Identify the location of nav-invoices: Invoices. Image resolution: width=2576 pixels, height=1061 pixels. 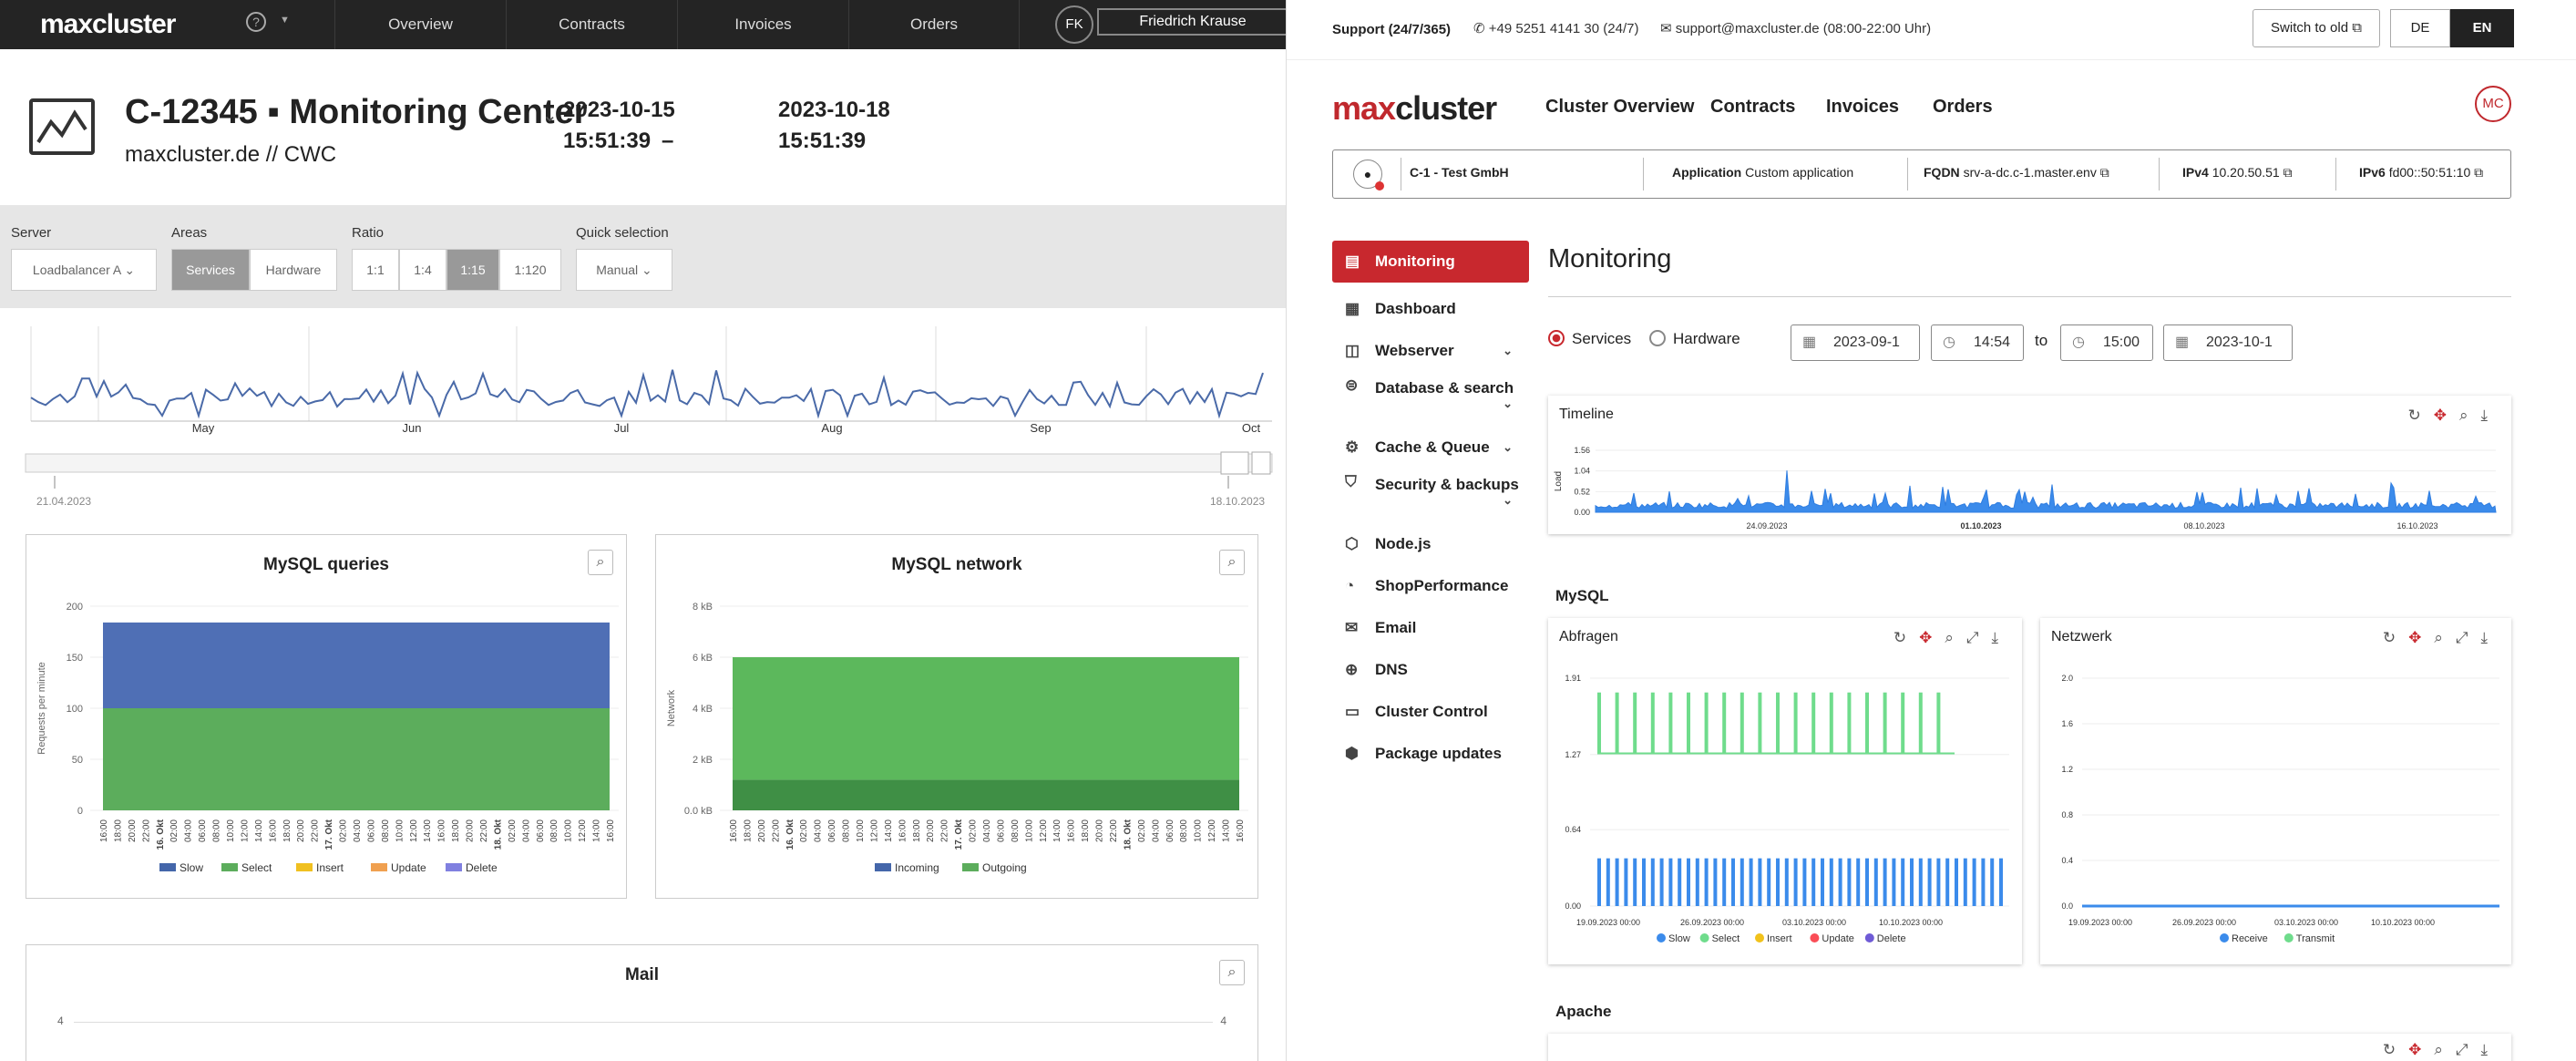
(1863, 107).